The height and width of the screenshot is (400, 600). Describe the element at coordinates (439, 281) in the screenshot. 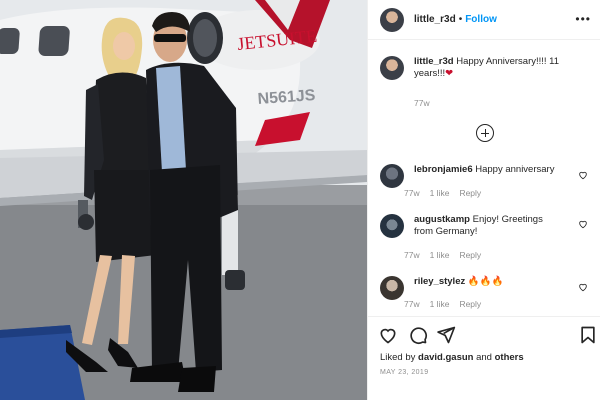

I see `comment-username: riley_stylez` at that location.